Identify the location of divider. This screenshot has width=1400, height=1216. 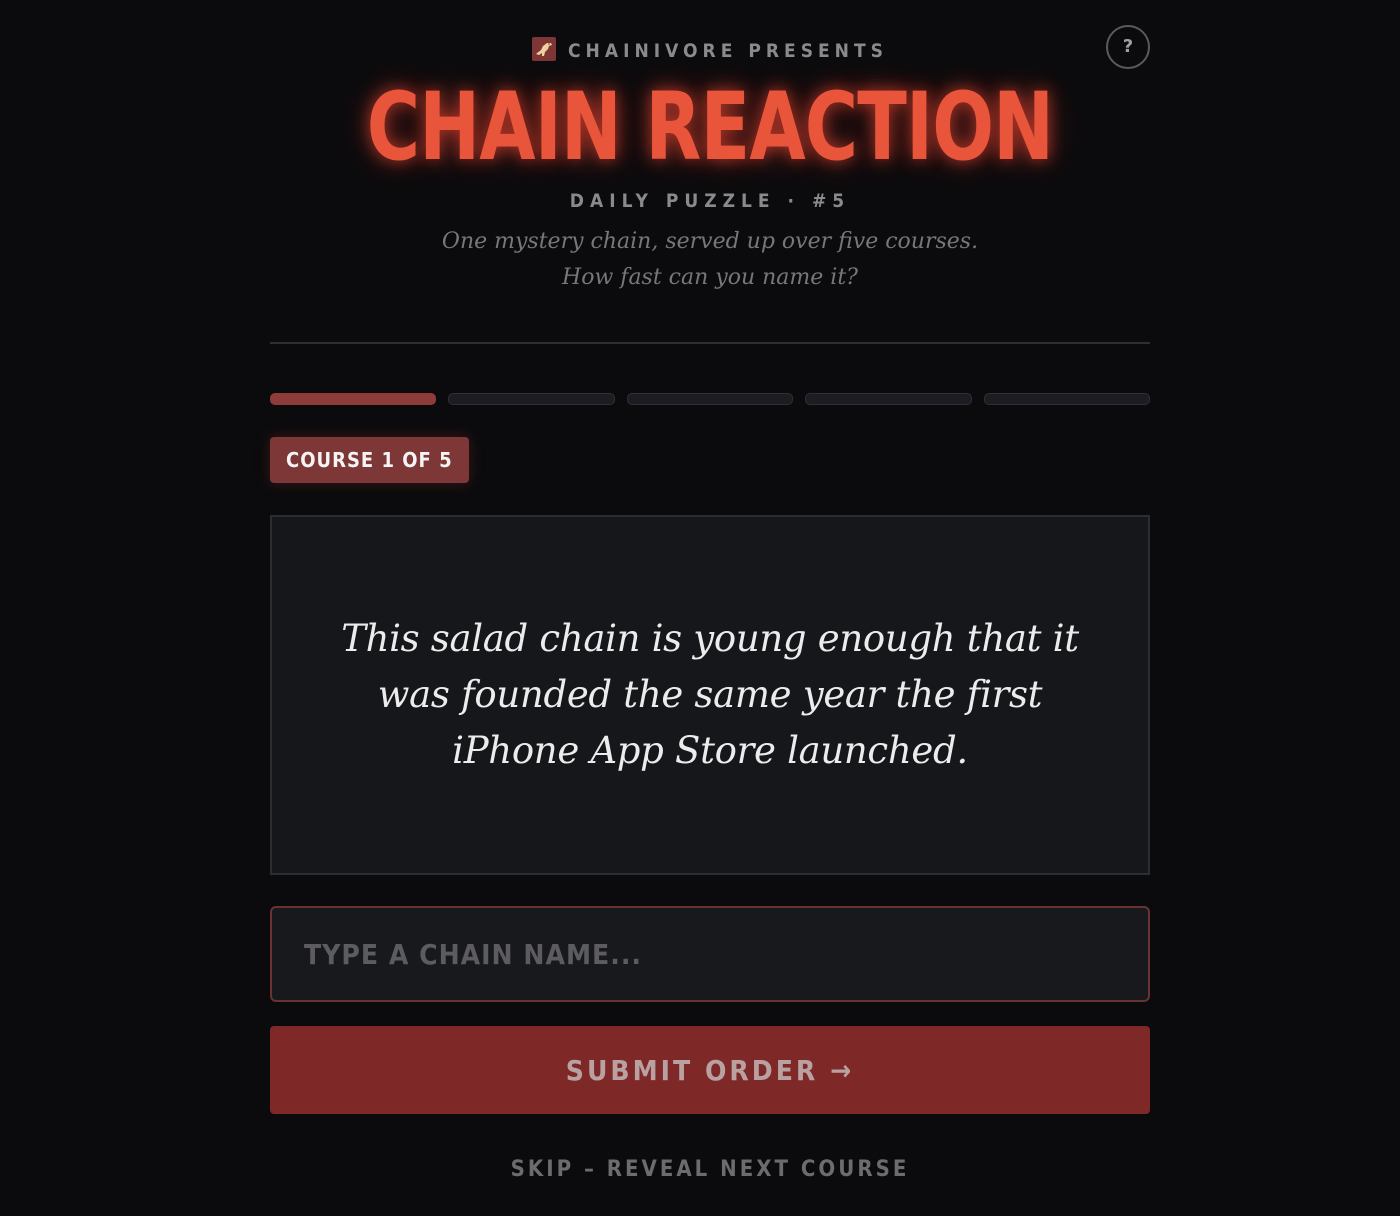
(710, 343).